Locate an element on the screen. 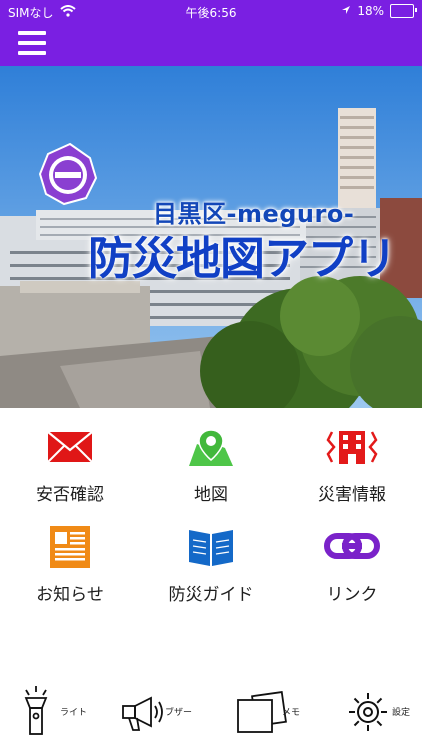  menu-item-disaster-guide: 防災ガイド is located at coordinates (211, 557).